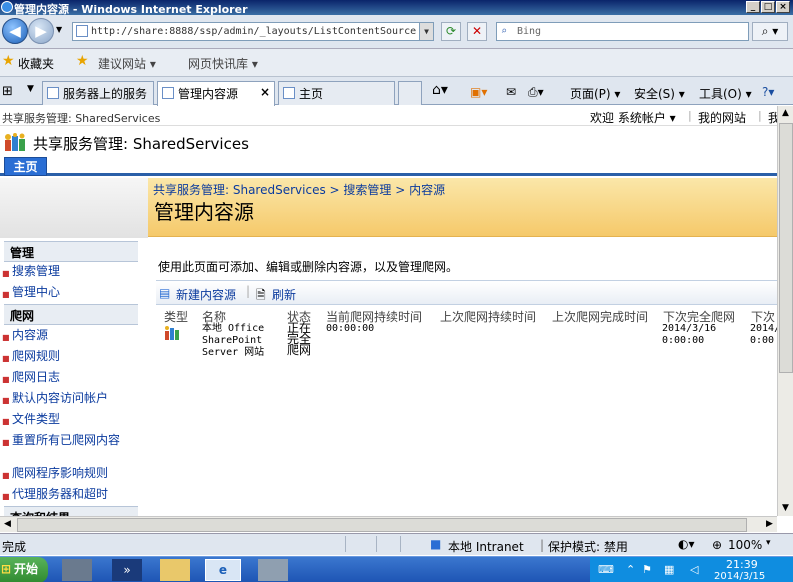 The width and height of the screenshot is (793, 582). I want to click on stop-icon: ✕, so click(477, 31).